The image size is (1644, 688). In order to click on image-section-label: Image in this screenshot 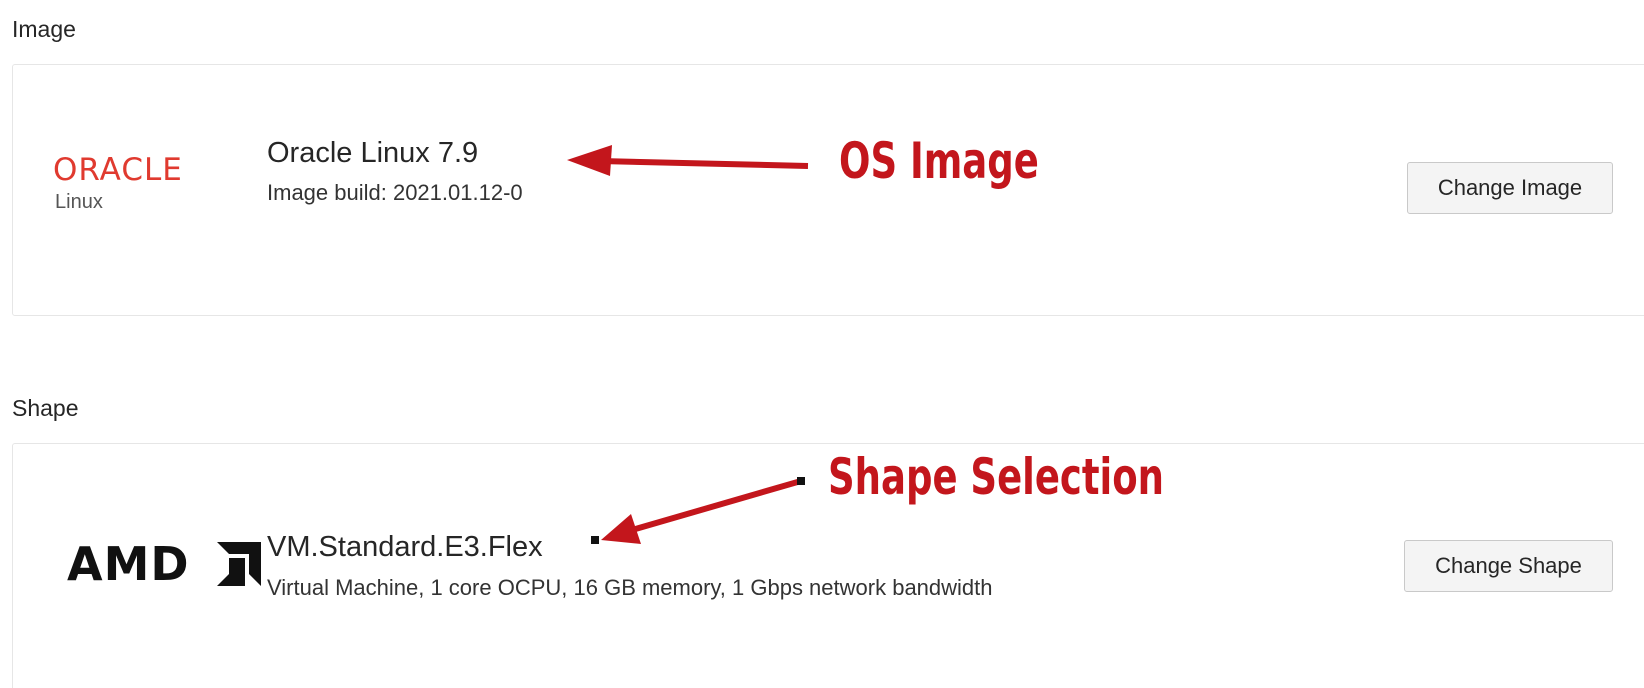, I will do `click(44, 29)`.